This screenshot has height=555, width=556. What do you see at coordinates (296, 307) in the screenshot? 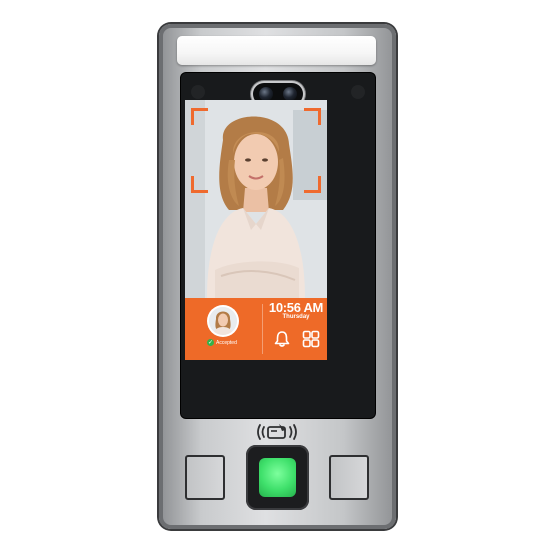
I see `clock-time: 10:56 AM` at bounding box center [296, 307].